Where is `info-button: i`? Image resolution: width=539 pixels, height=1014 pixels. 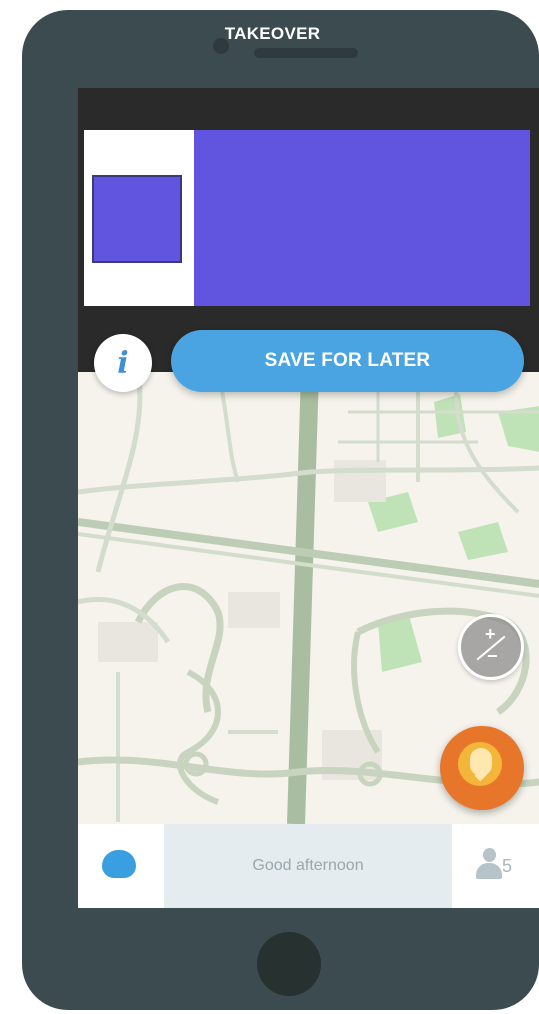 info-button: i is located at coordinates (123, 363).